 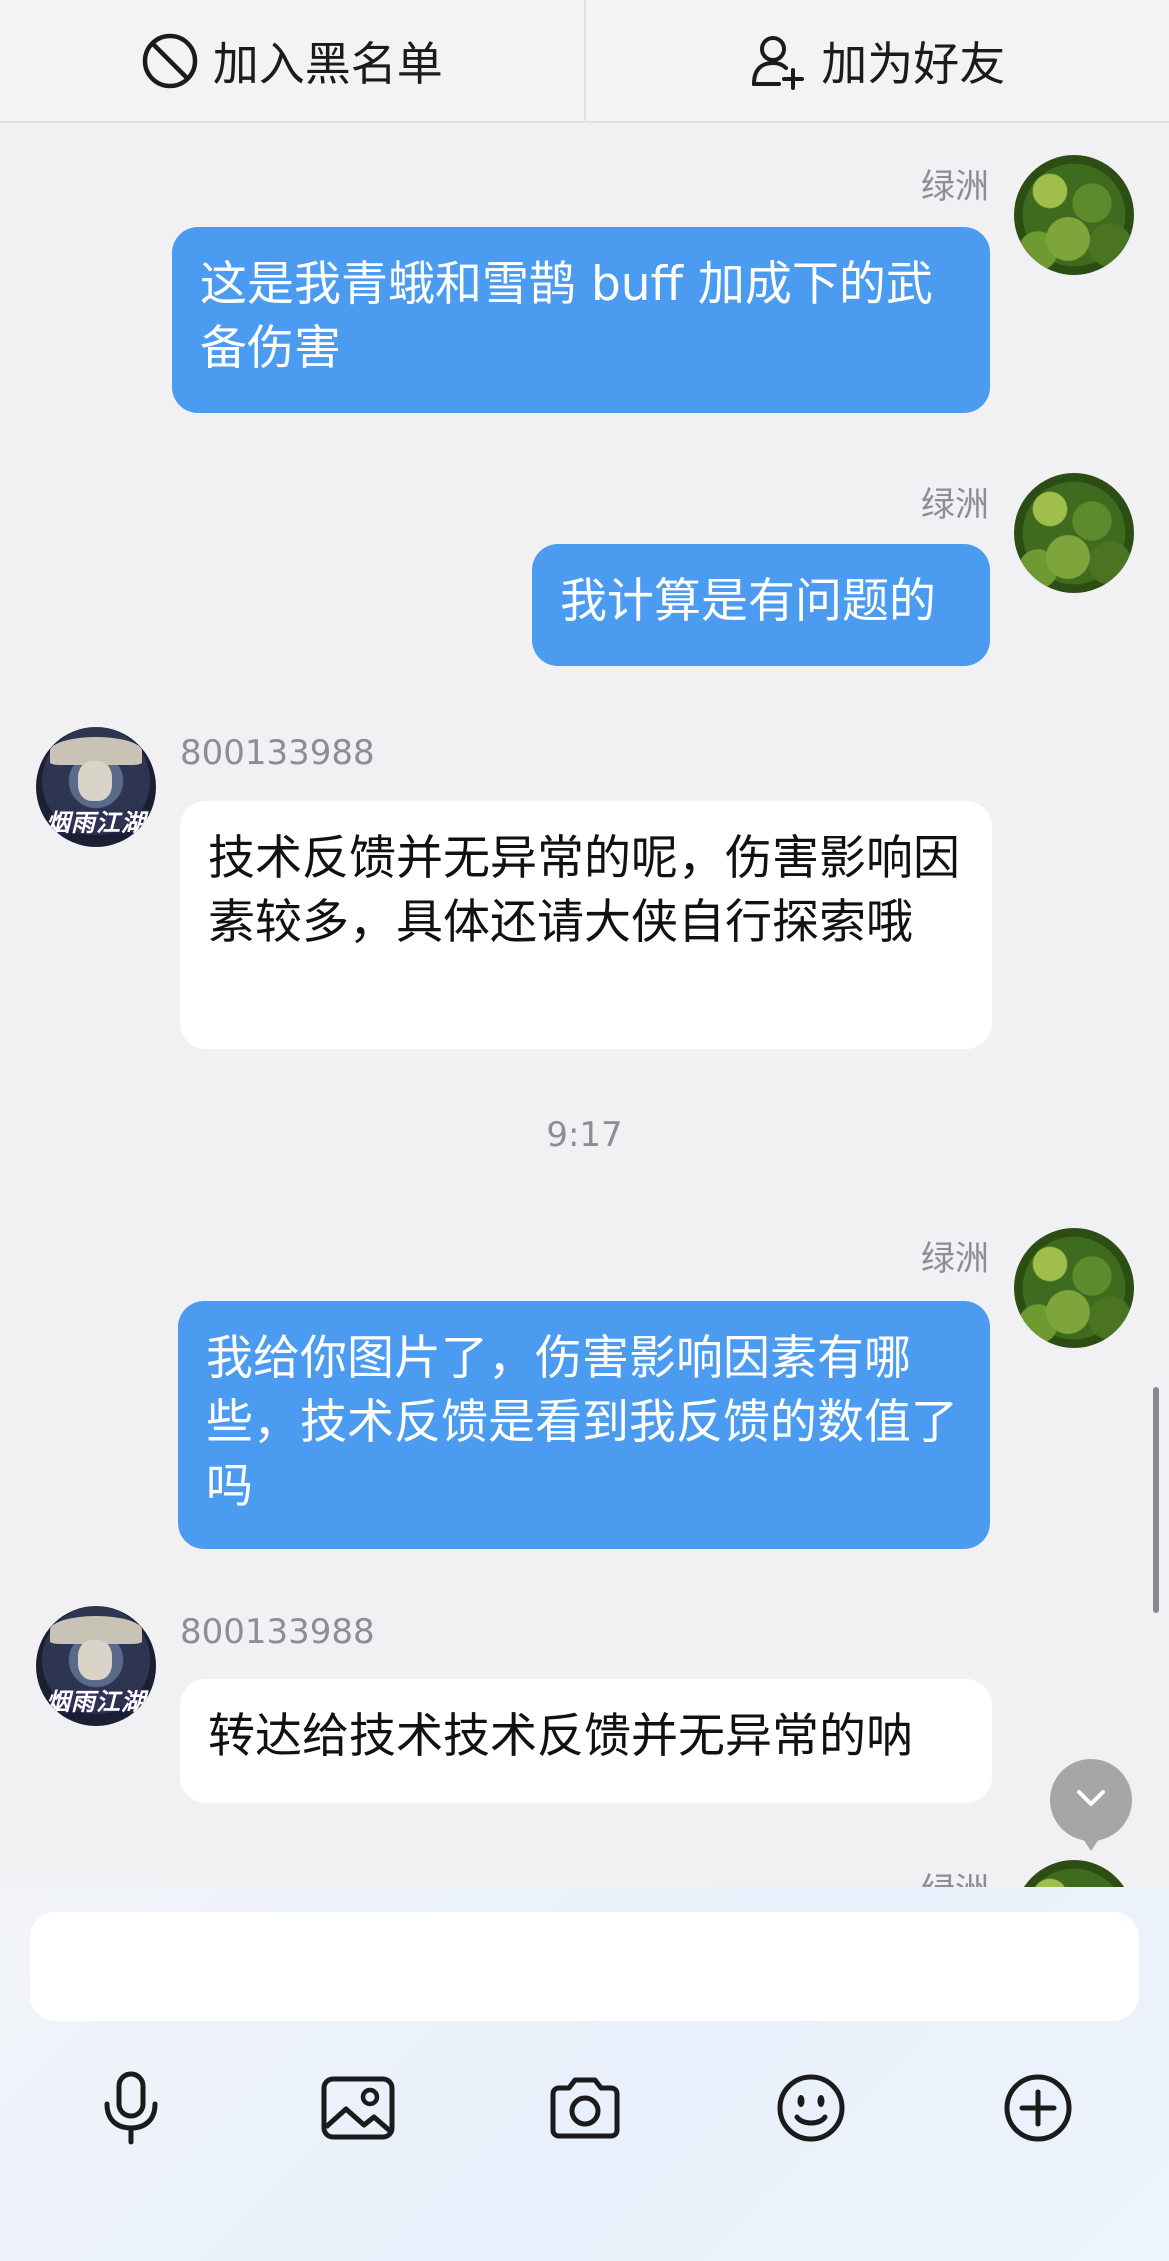 I want to click on message-bubble: 转达给技术技术反馈并无异常的呐, so click(x=586, y=1741).